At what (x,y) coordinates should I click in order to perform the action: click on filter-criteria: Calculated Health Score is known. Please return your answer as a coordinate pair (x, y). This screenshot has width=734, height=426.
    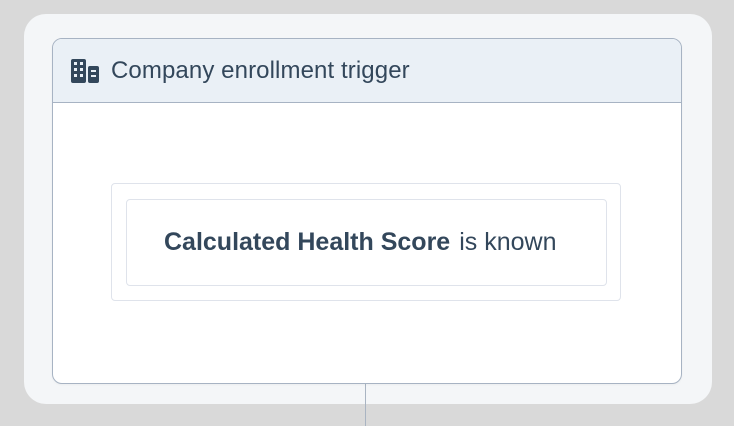
    Looking at the image, I should click on (366, 242).